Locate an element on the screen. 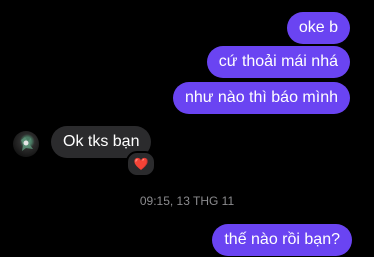  heart-icon: ❤️ is located at coordinates (141, 164).